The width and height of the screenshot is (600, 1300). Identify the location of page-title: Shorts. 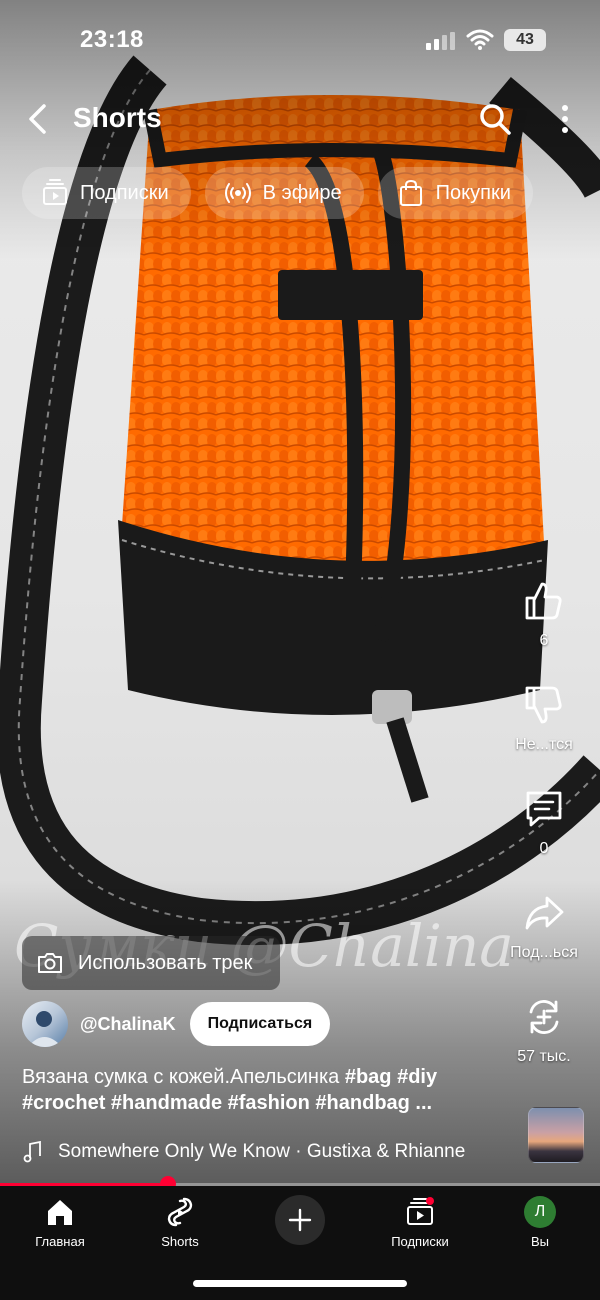
(117, 117).